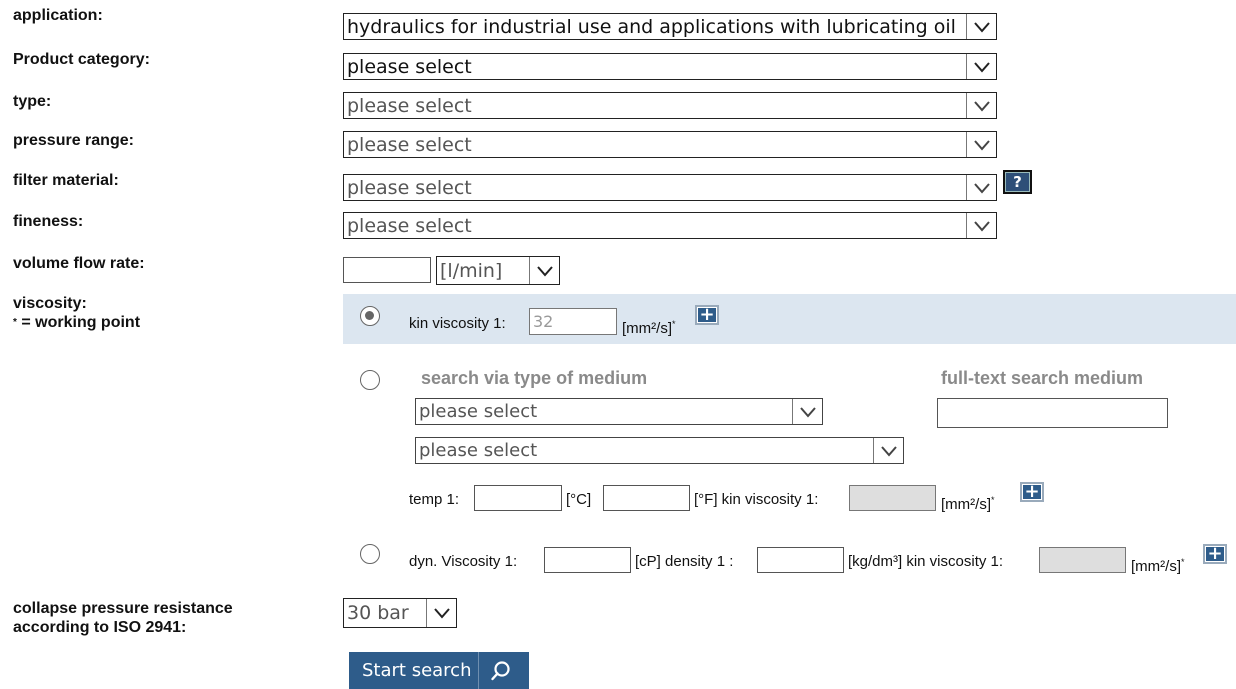 This screenshot has height=689, width=1236. I want to click on density-label: [cP] density 1 :, so click(684, 561).